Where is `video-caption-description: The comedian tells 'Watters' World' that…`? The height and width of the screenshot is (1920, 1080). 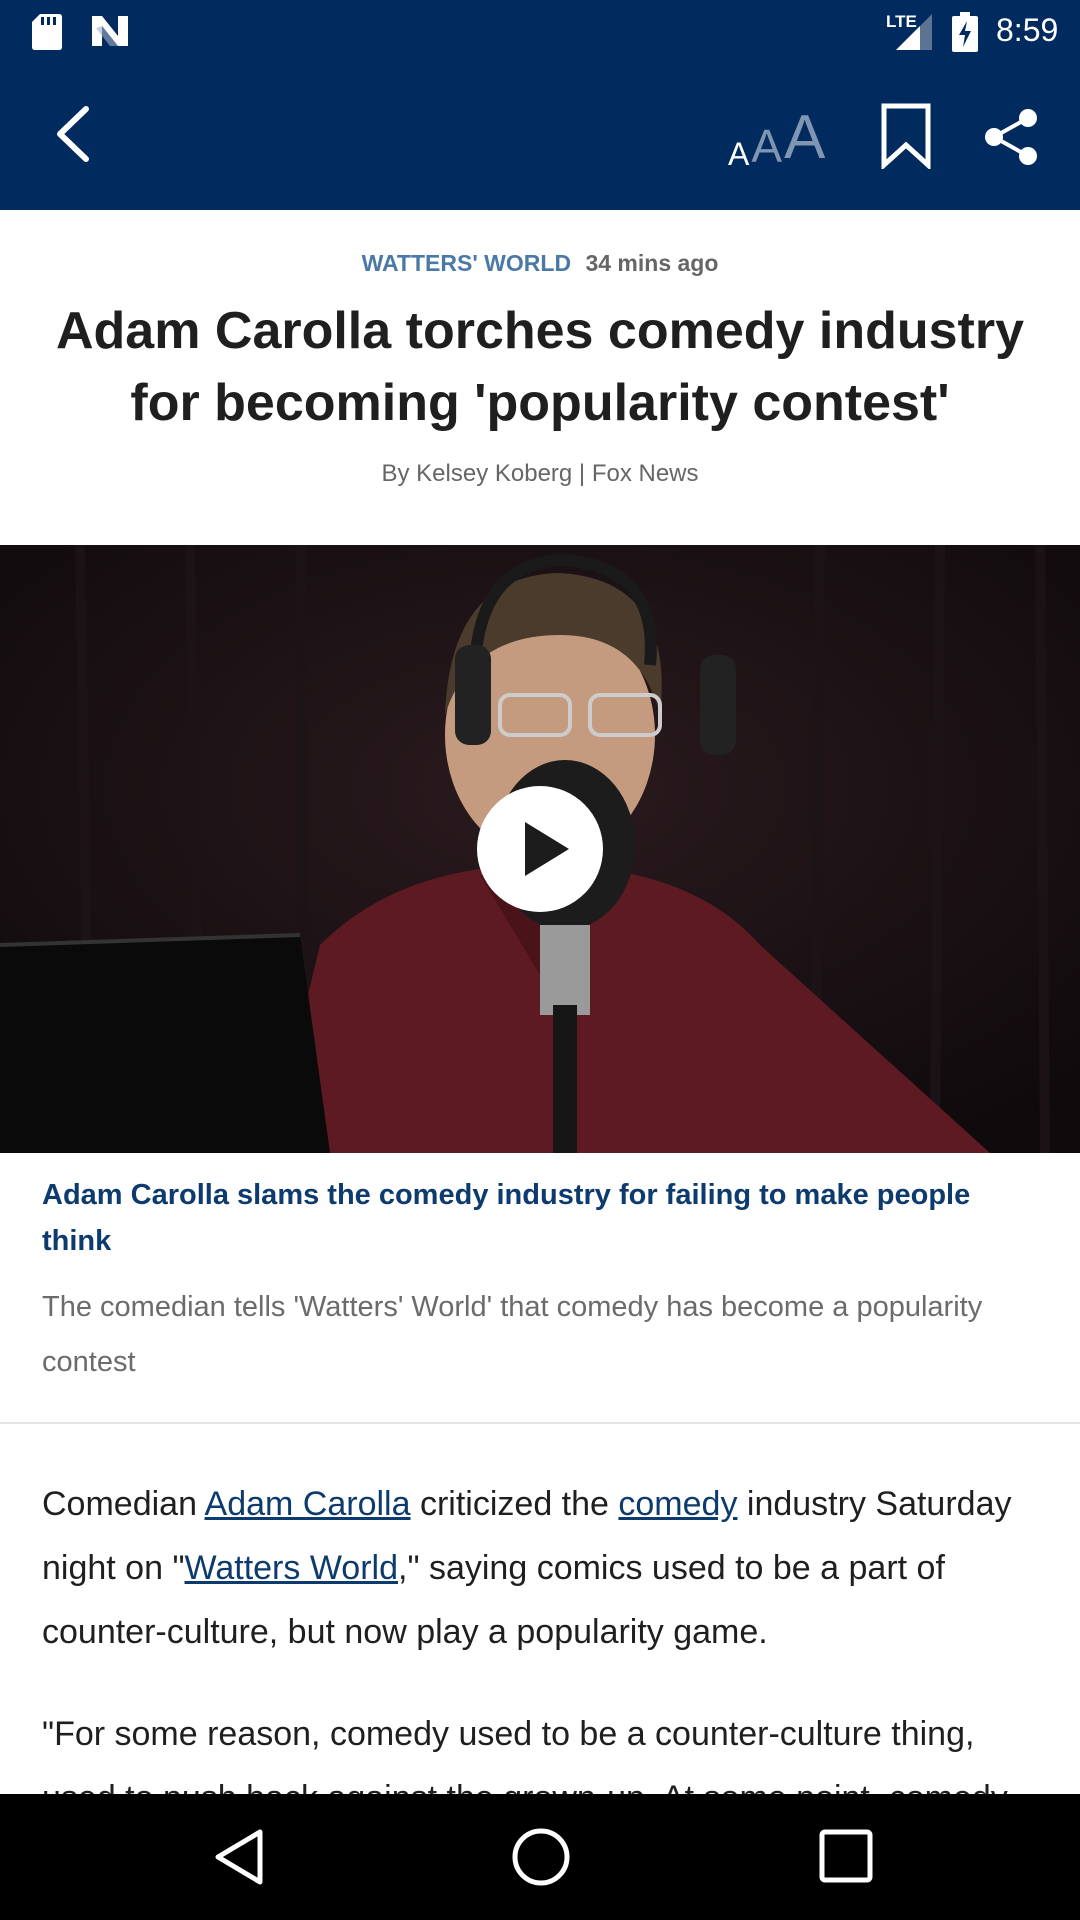
video-caption-description: The comedian tells 'Watters' World' that… is located at coordinates (512, 1334).